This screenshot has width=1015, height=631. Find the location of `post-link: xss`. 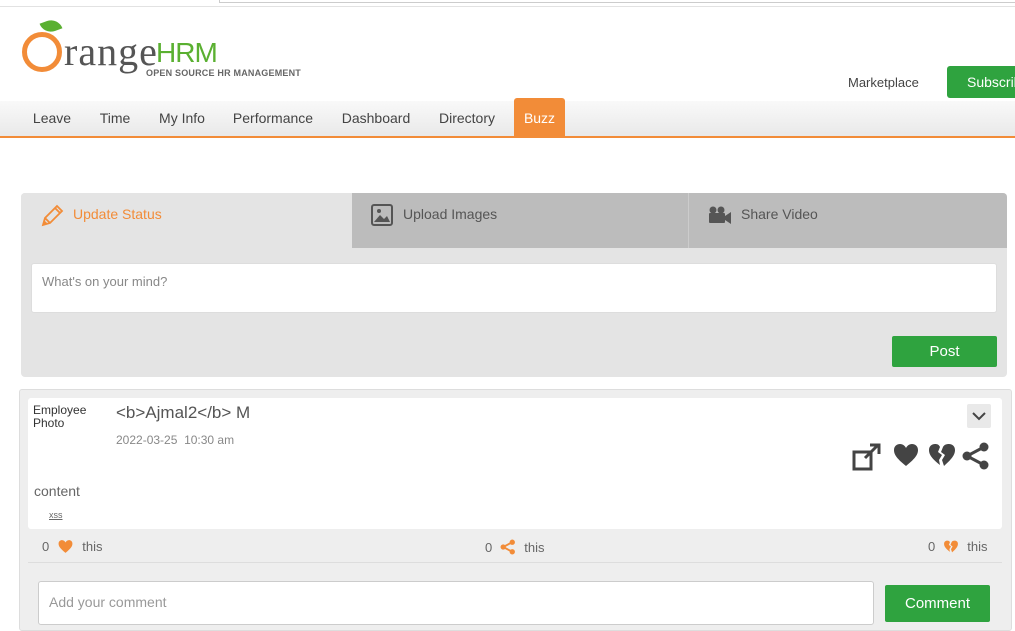

post-link: xss is located at coordinates (56, 515).